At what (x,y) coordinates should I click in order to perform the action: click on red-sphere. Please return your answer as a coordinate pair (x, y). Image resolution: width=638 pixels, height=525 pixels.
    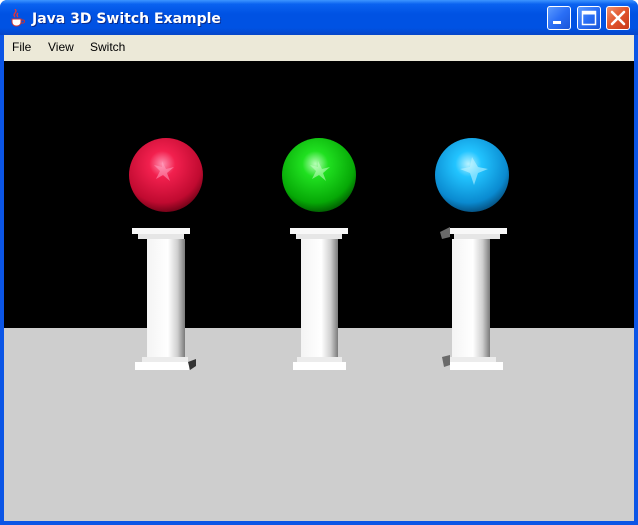
    Looking at the image, I should click on (166, 175).